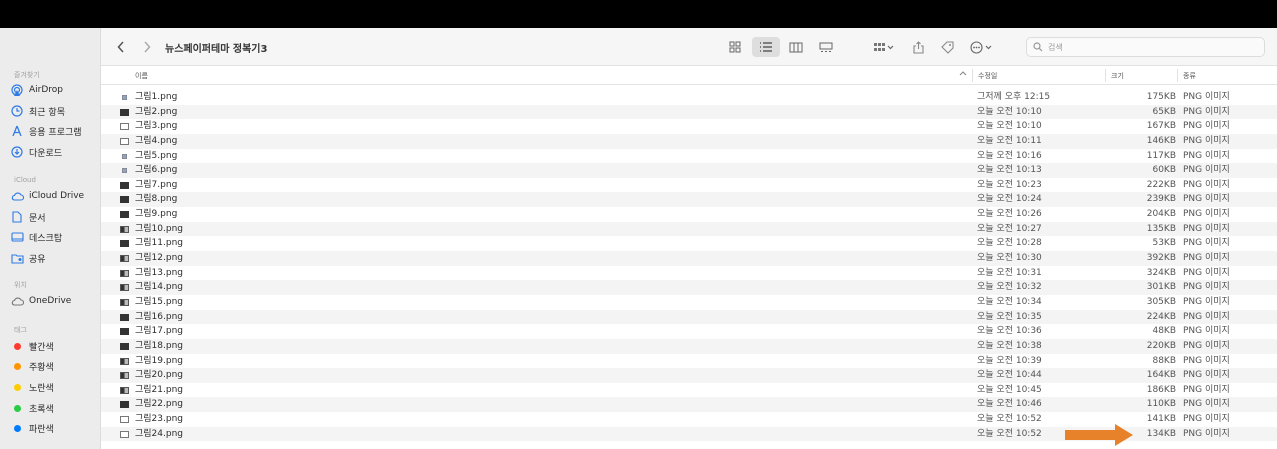 This screenshot has width=1277, height=449. I want to click on file-size: 186KB, so click(1161, 389).